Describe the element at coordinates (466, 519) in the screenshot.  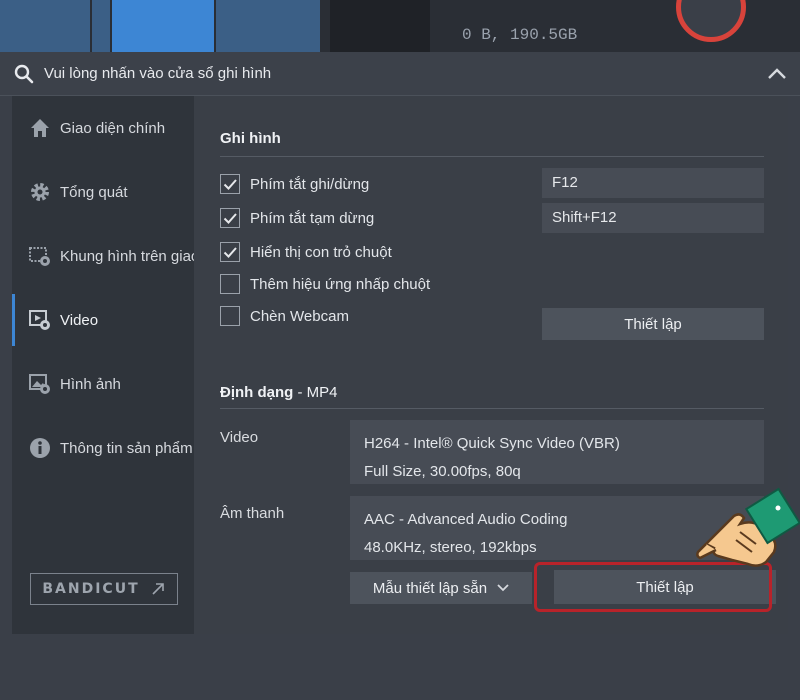
I see `audio-codec-text: AAC - Advanced Audio Coding` at that location.